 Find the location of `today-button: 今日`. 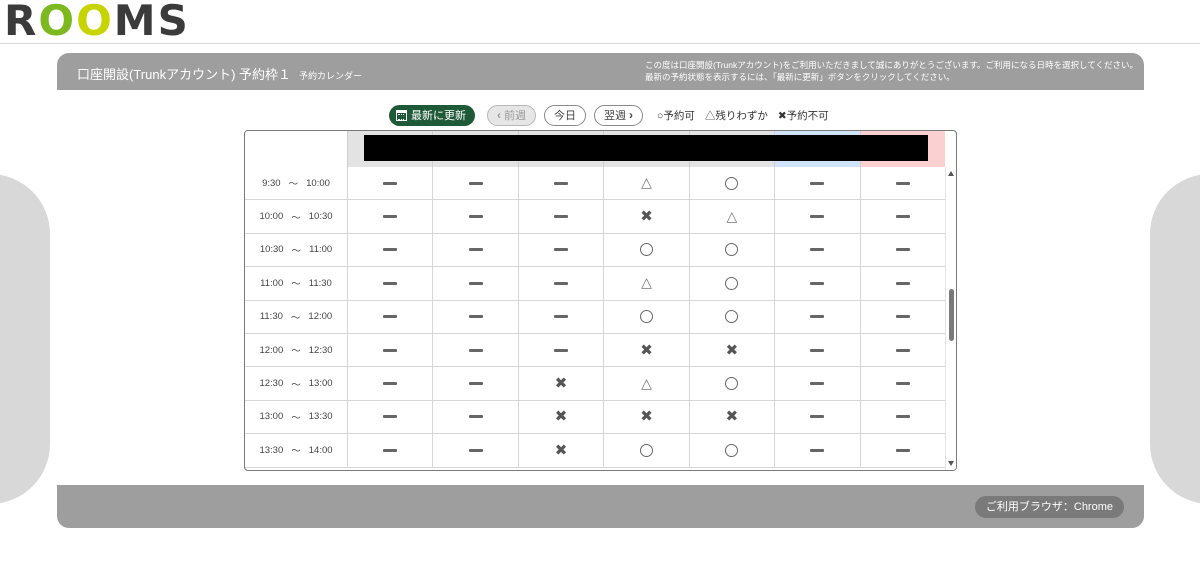

today-button: 今日 is located at coordinates (565, 115).